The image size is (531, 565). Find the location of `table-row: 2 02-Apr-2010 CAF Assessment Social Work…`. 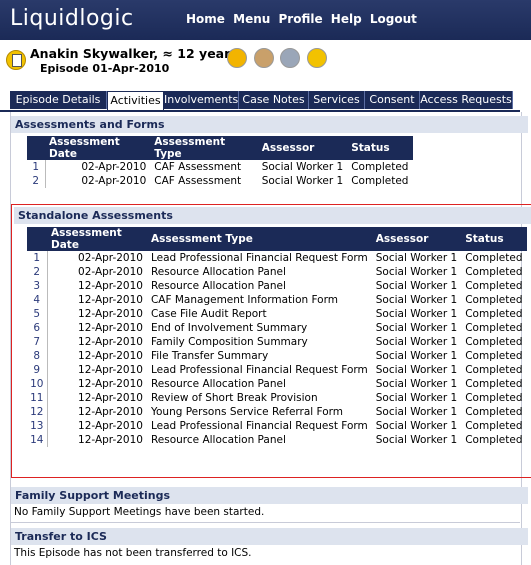

table-row: 2 02-Apr-2010 CAF Assessment Social Work… is located at coordinates (220, 181).